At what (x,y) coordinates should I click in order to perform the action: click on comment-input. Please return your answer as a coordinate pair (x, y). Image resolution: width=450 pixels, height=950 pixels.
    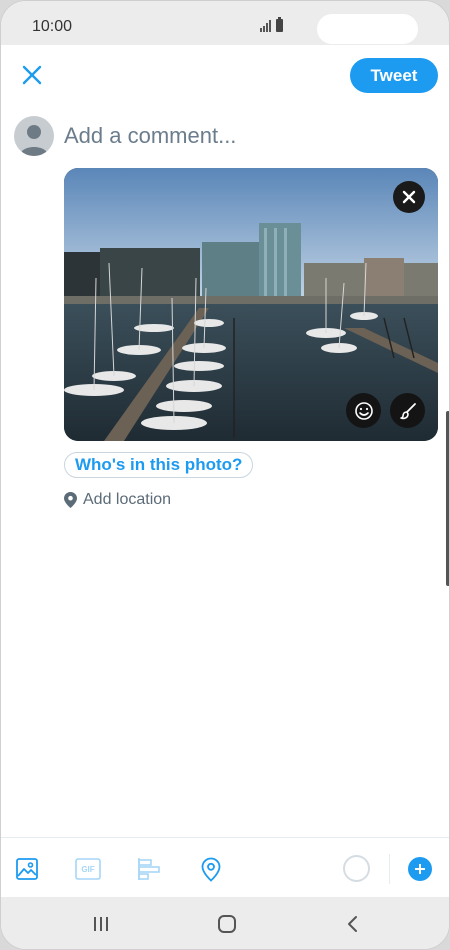
    Looking at the image, I should click on (239, 136).